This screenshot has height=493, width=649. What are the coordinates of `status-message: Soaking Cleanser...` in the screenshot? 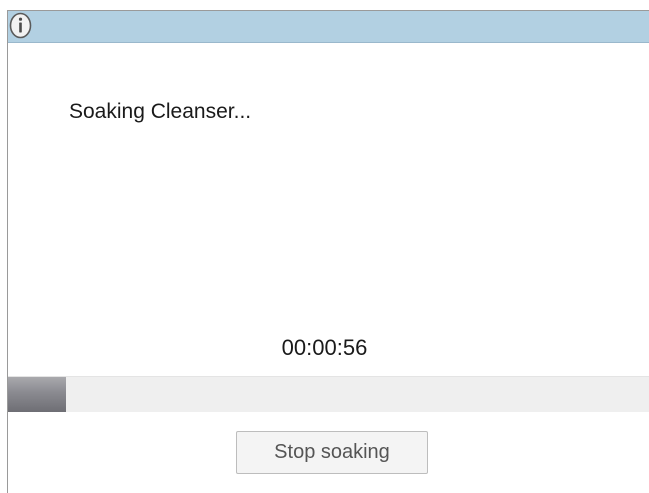 It's located at (160, 111).